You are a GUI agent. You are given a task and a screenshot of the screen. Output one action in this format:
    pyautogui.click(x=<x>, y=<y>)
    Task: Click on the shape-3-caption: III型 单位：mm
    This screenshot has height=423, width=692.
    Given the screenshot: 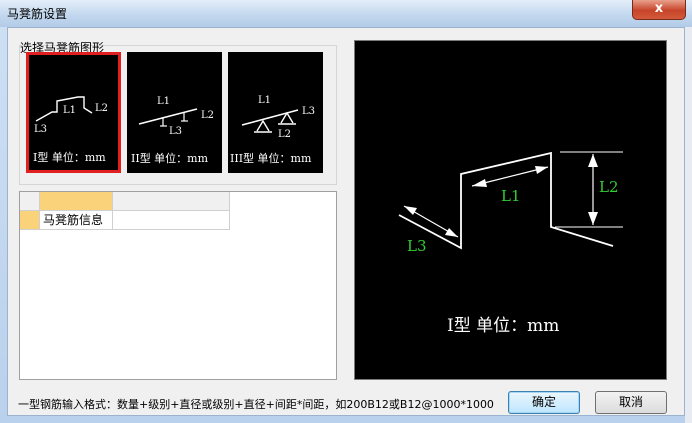 What is the action you would take?
    pyautogui.click(x=271, y=158)
    